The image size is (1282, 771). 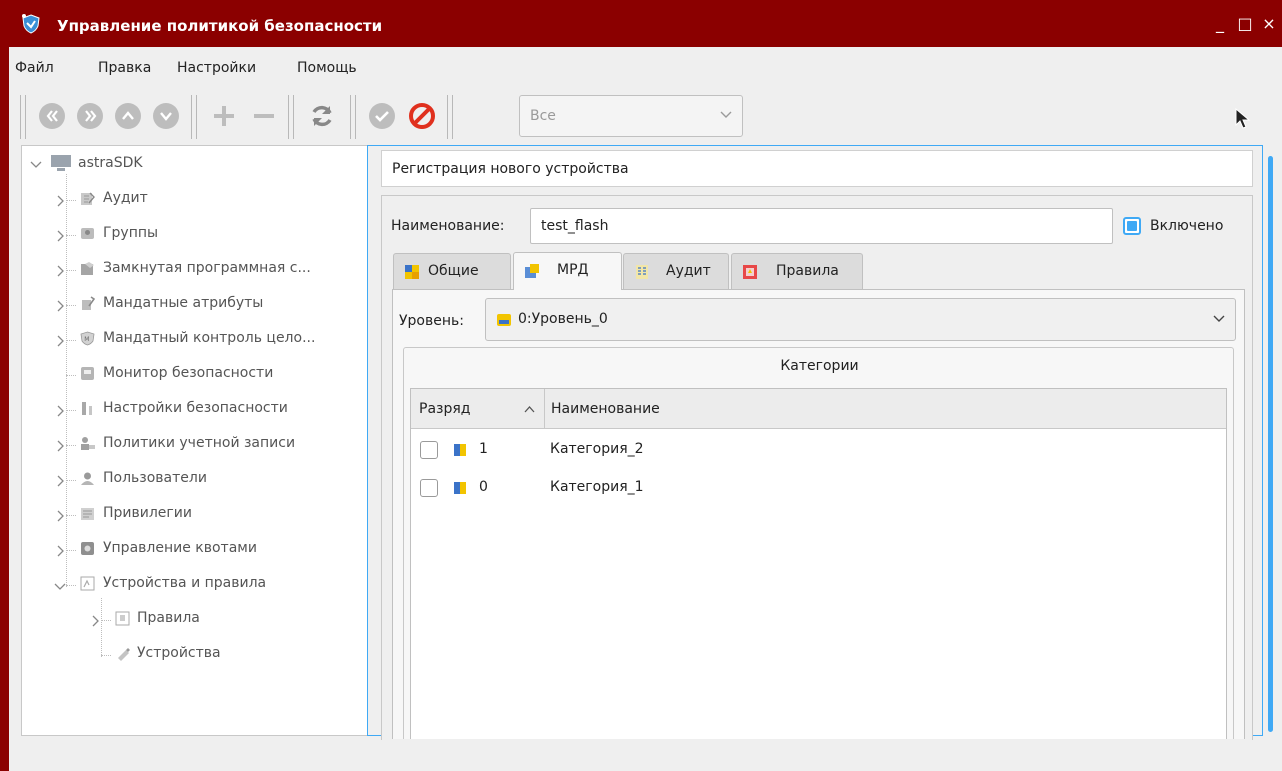 What do you see at coordinates (1245, 24) in the screenshot?
I see `maximize-button: □` at bounding box center [1245, 24].